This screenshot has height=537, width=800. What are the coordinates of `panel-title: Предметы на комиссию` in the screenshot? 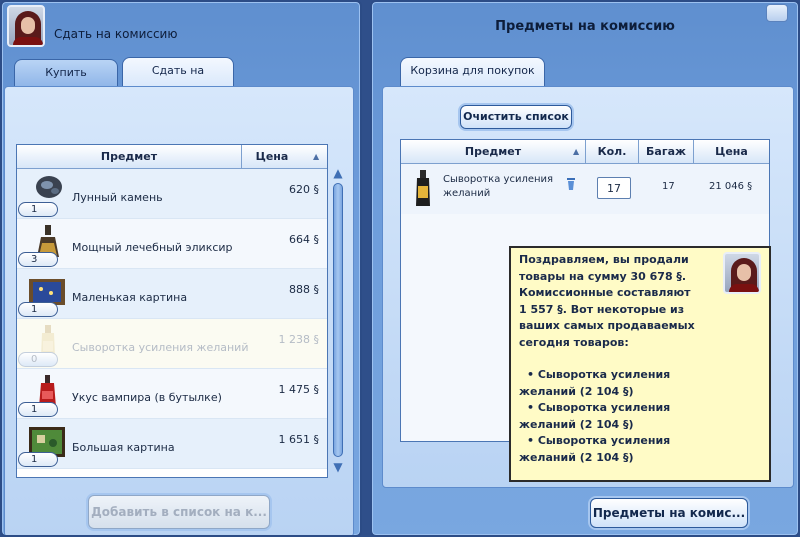 It's located at (585, 26).